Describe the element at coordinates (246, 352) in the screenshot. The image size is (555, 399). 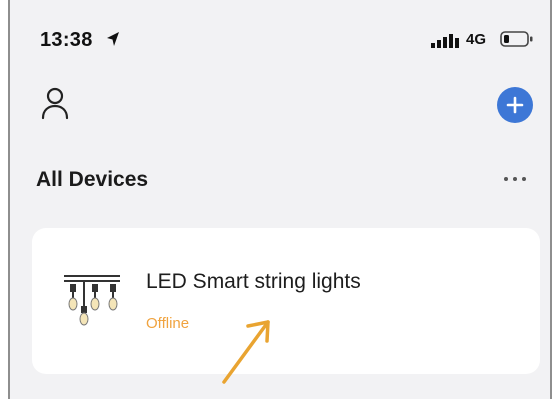
I see `pointer-arrow` at that location.